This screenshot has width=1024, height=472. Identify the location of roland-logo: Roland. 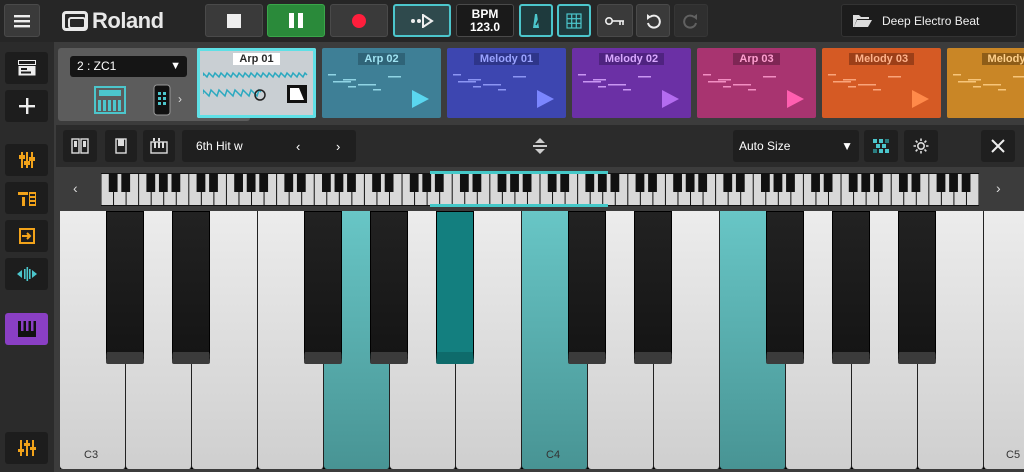
(113, 21).